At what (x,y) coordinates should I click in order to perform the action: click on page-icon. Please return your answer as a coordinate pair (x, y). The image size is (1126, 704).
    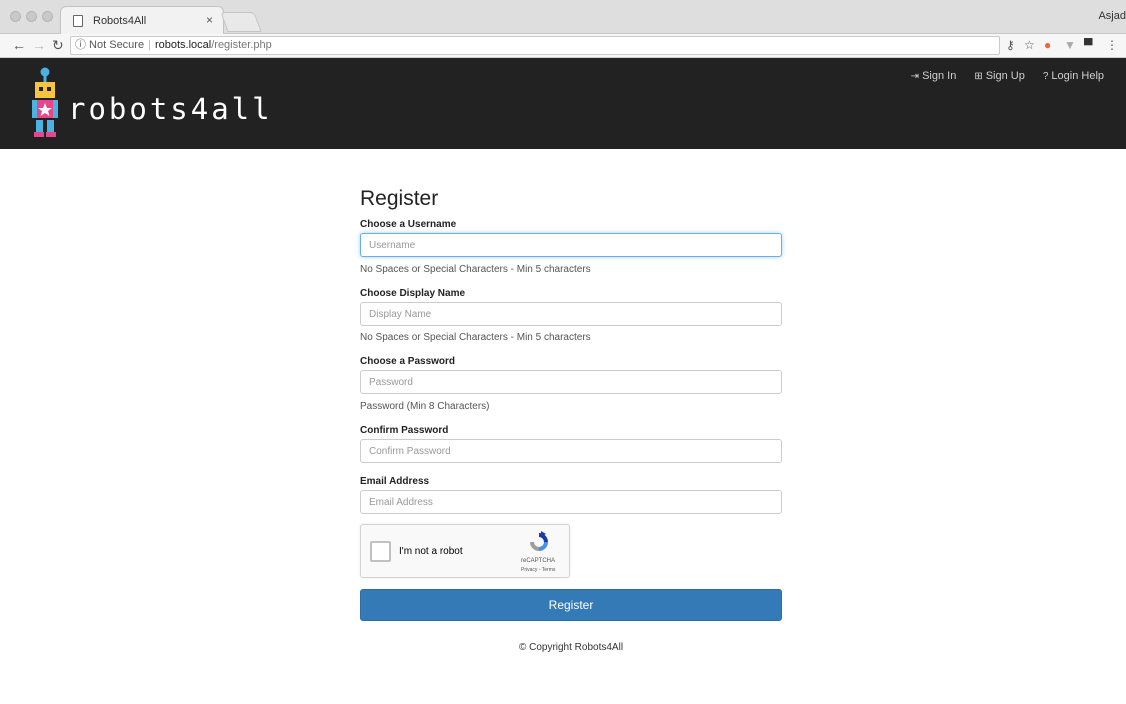
    Looking at the image, I should click on (78, 21).